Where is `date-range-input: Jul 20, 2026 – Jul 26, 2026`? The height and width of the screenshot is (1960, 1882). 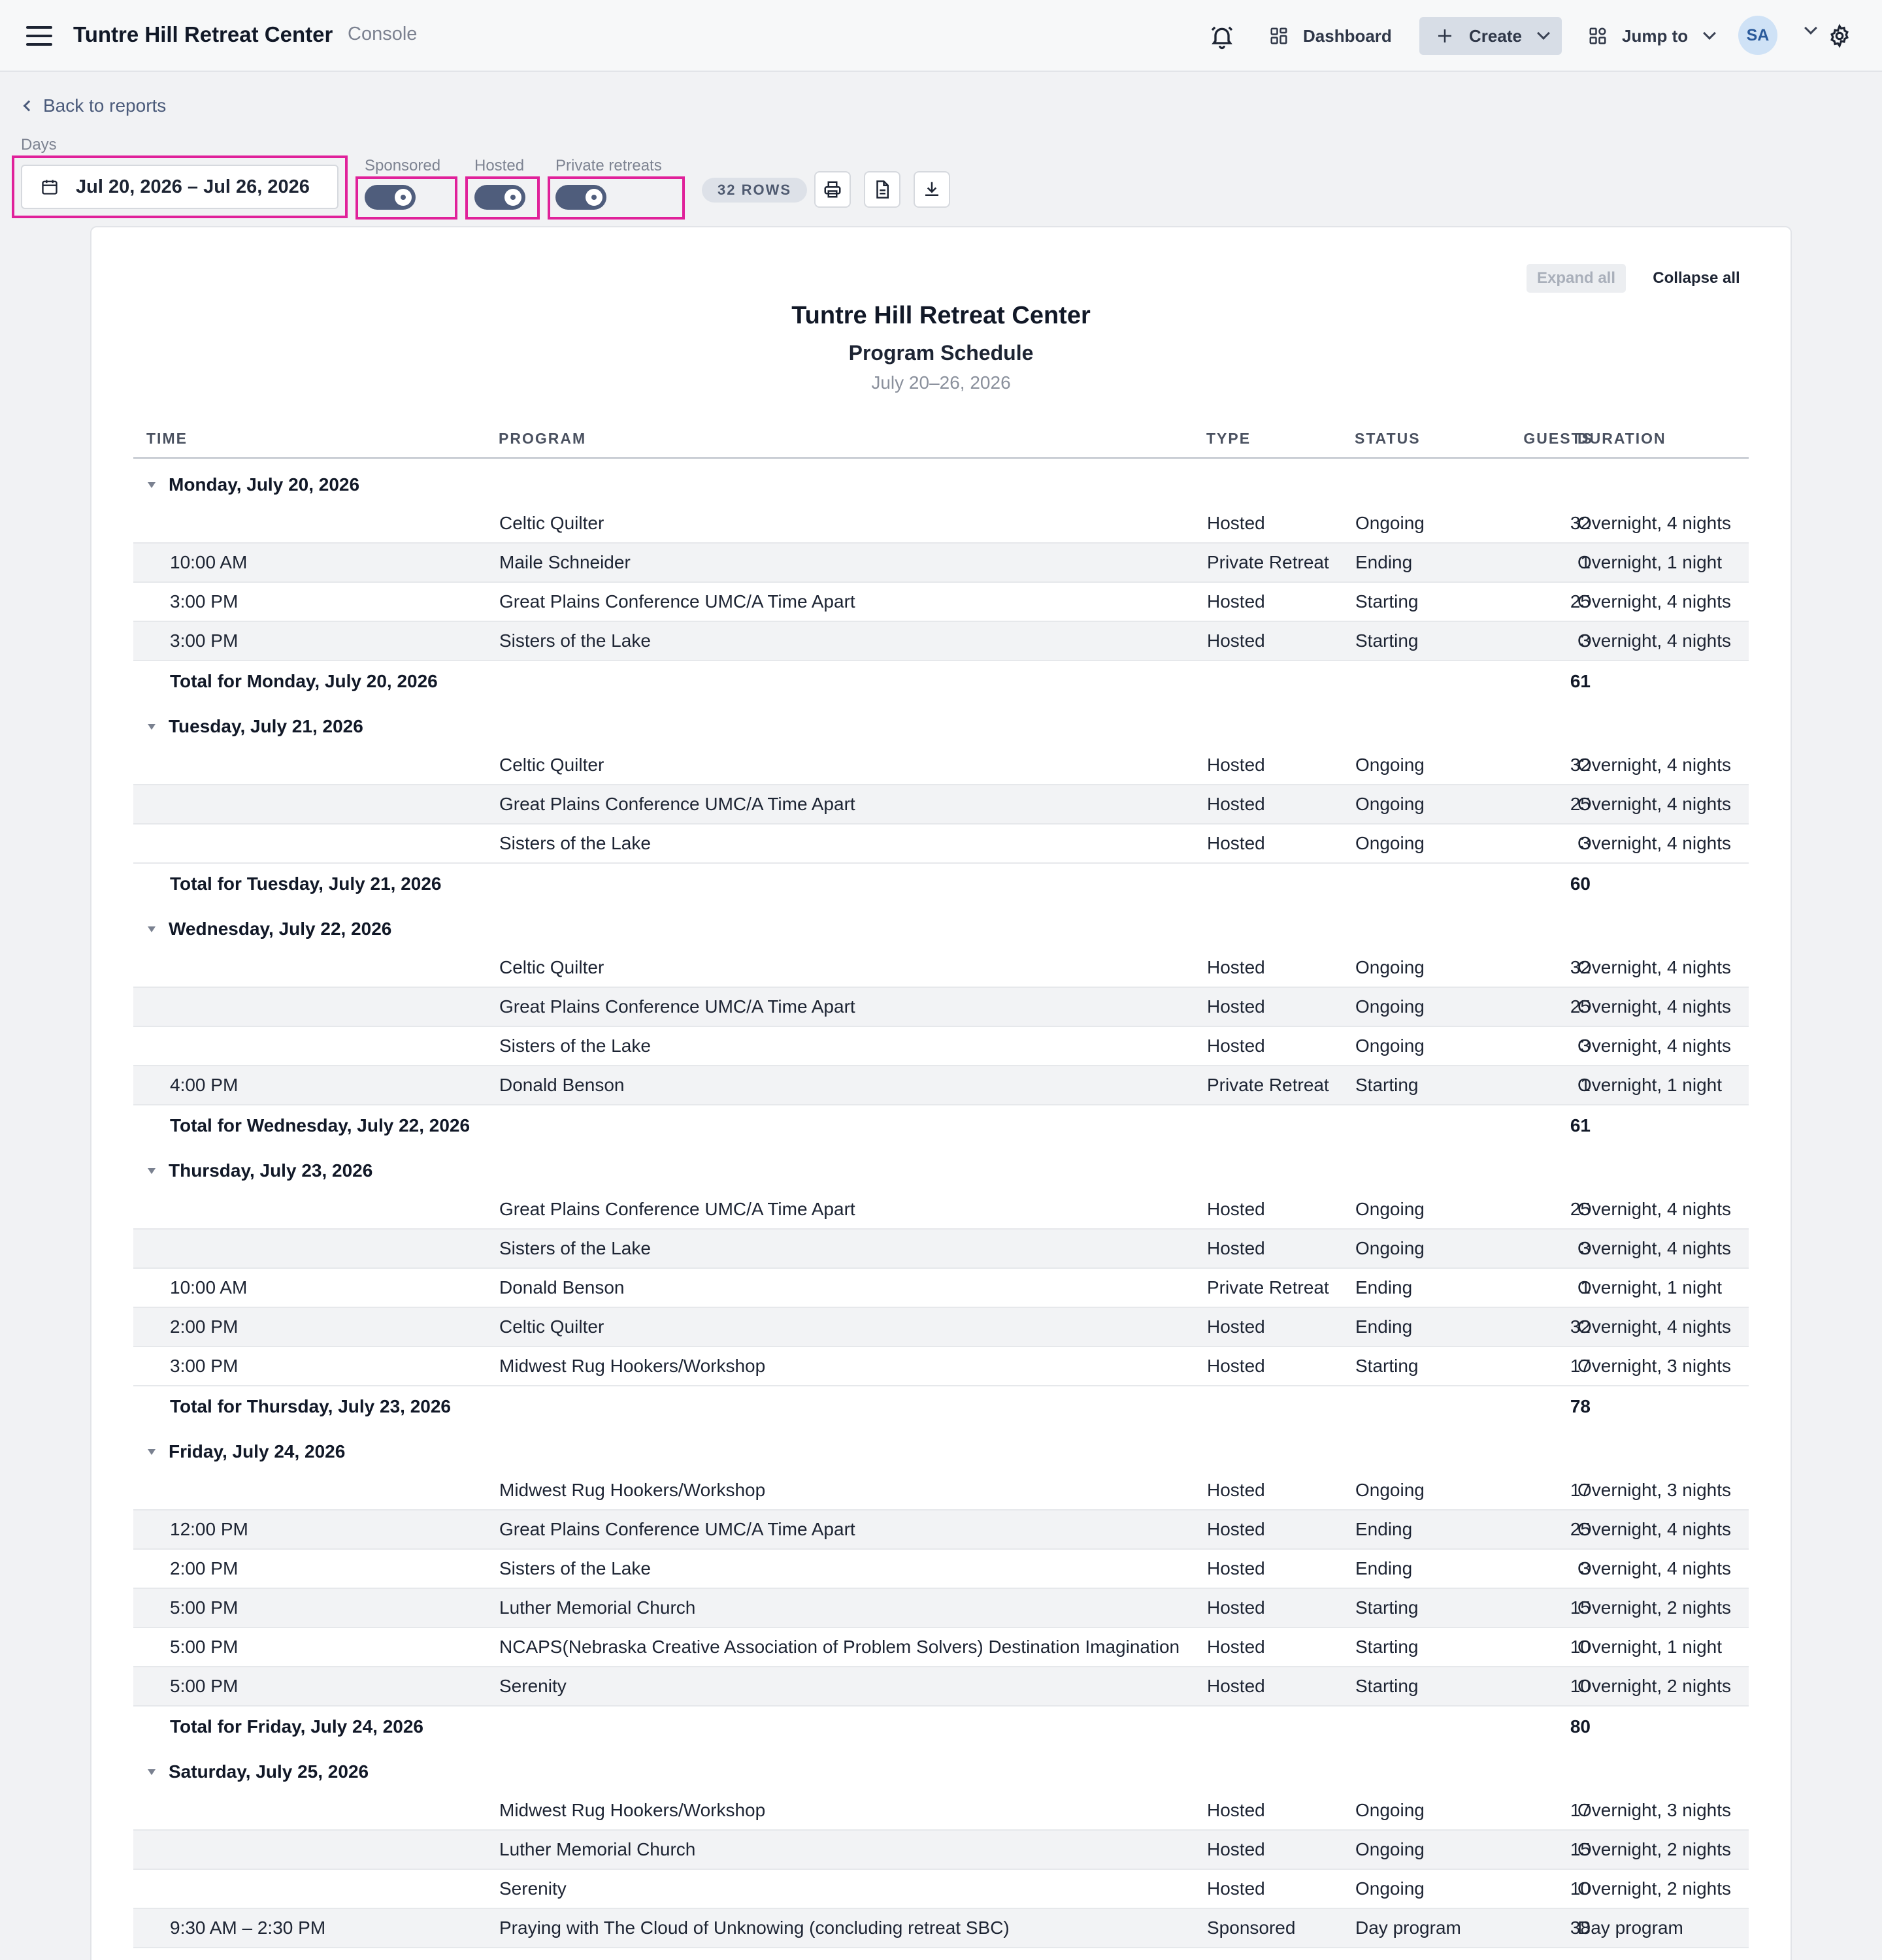
date-range-input: Jul 20, 2026 – Jul 26, 2026 is located at coordinates (179, 187).